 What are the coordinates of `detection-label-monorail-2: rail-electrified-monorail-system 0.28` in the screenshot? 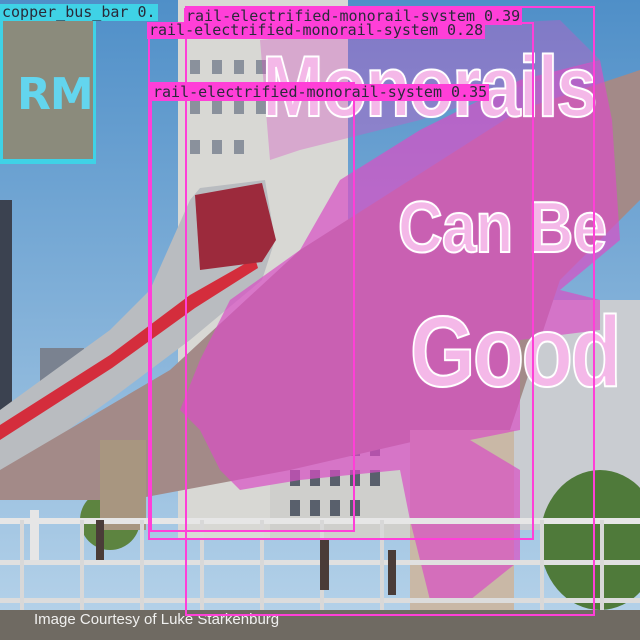 It's located at (316, 30).